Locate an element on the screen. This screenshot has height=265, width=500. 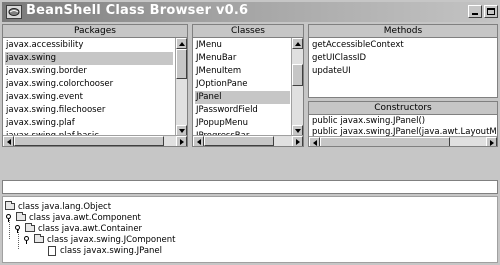
file-icon is located at coordinates (52, 251).